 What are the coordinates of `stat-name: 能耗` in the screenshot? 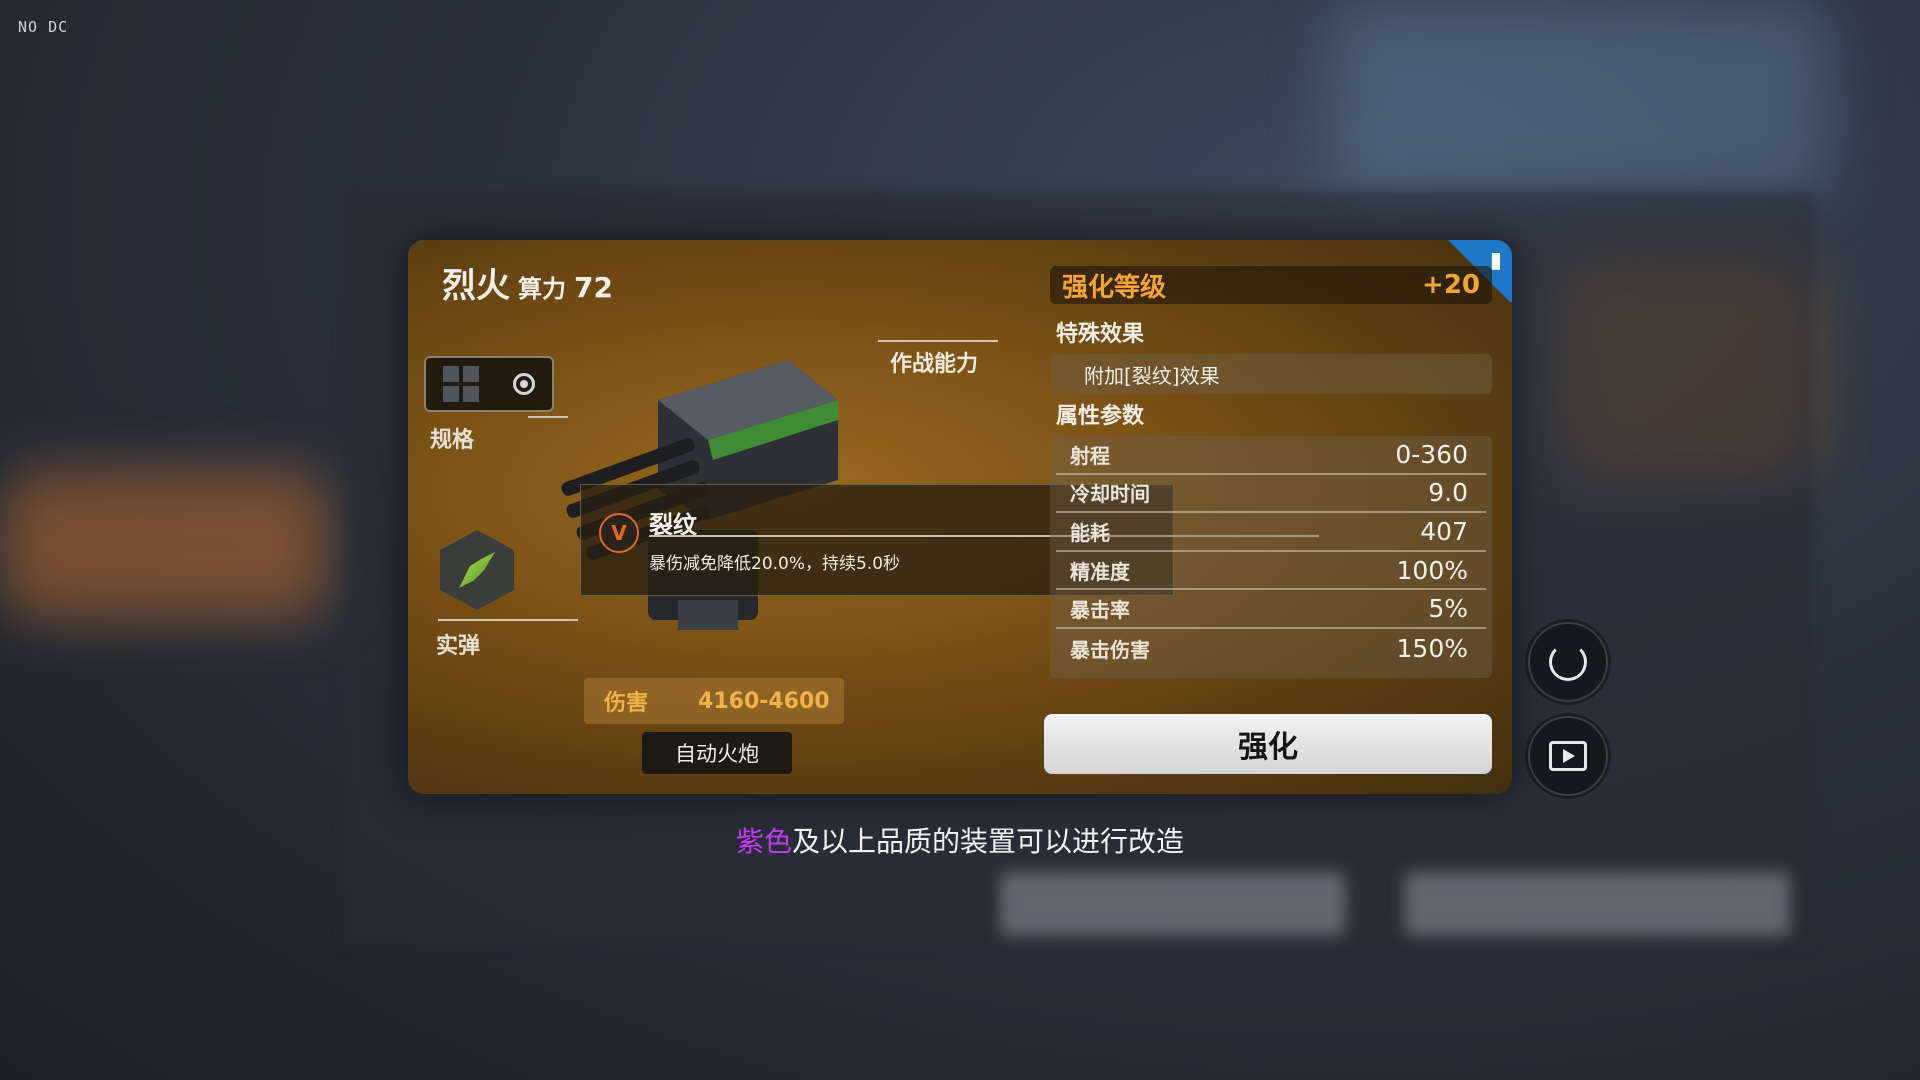 It's located at (1090, 532).